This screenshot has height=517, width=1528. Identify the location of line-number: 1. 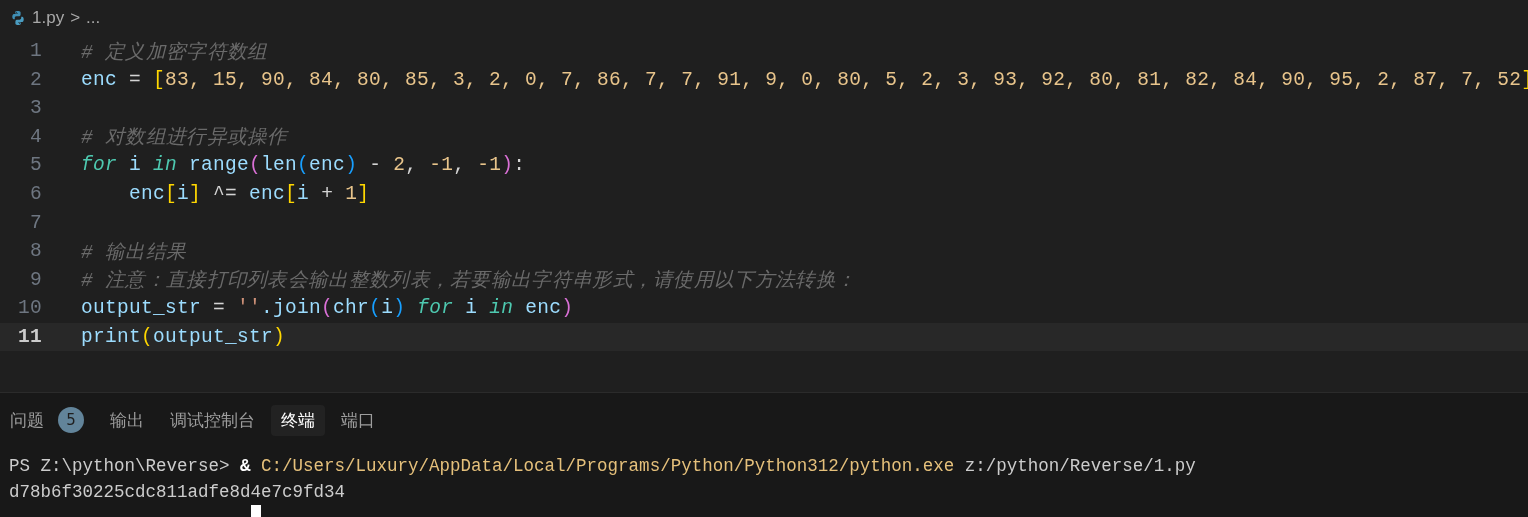
(35, 51).